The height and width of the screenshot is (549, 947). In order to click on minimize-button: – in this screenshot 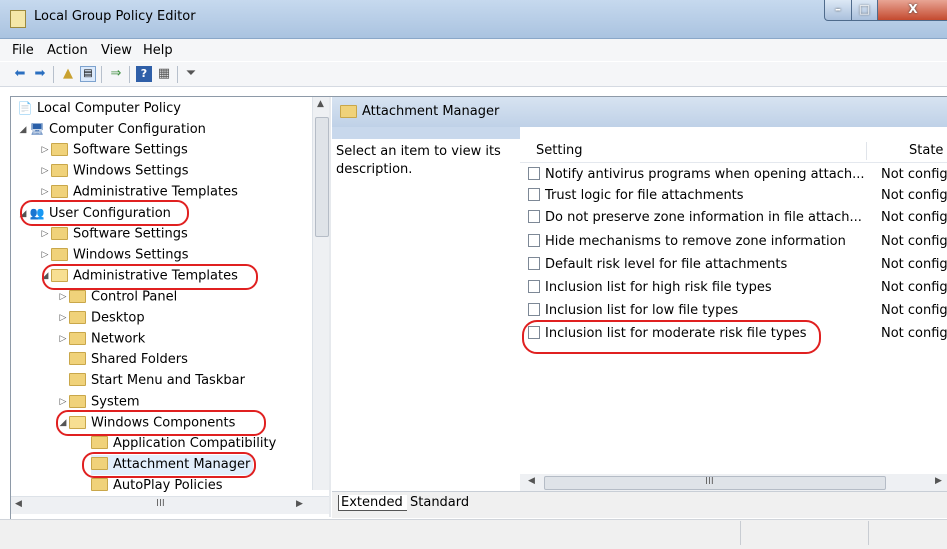, I will do `click(838, 10)`.